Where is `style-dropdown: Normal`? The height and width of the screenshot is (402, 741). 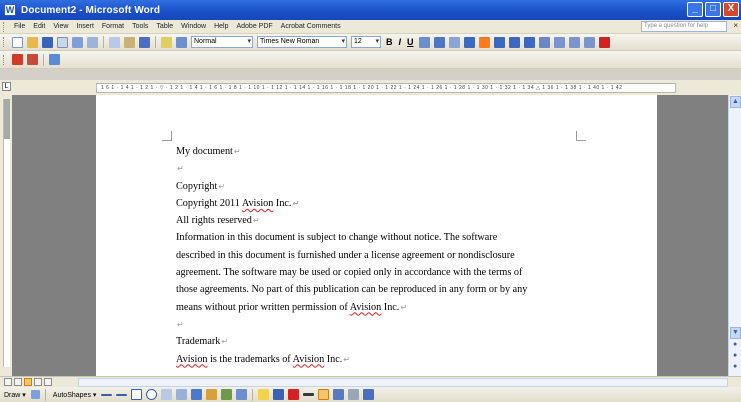
style-dropdown: Normal is located at coordinates (222, 42).